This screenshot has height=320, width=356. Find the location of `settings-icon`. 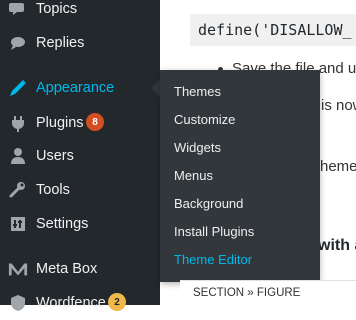

settings-icon is located at coordinates (18, 224).